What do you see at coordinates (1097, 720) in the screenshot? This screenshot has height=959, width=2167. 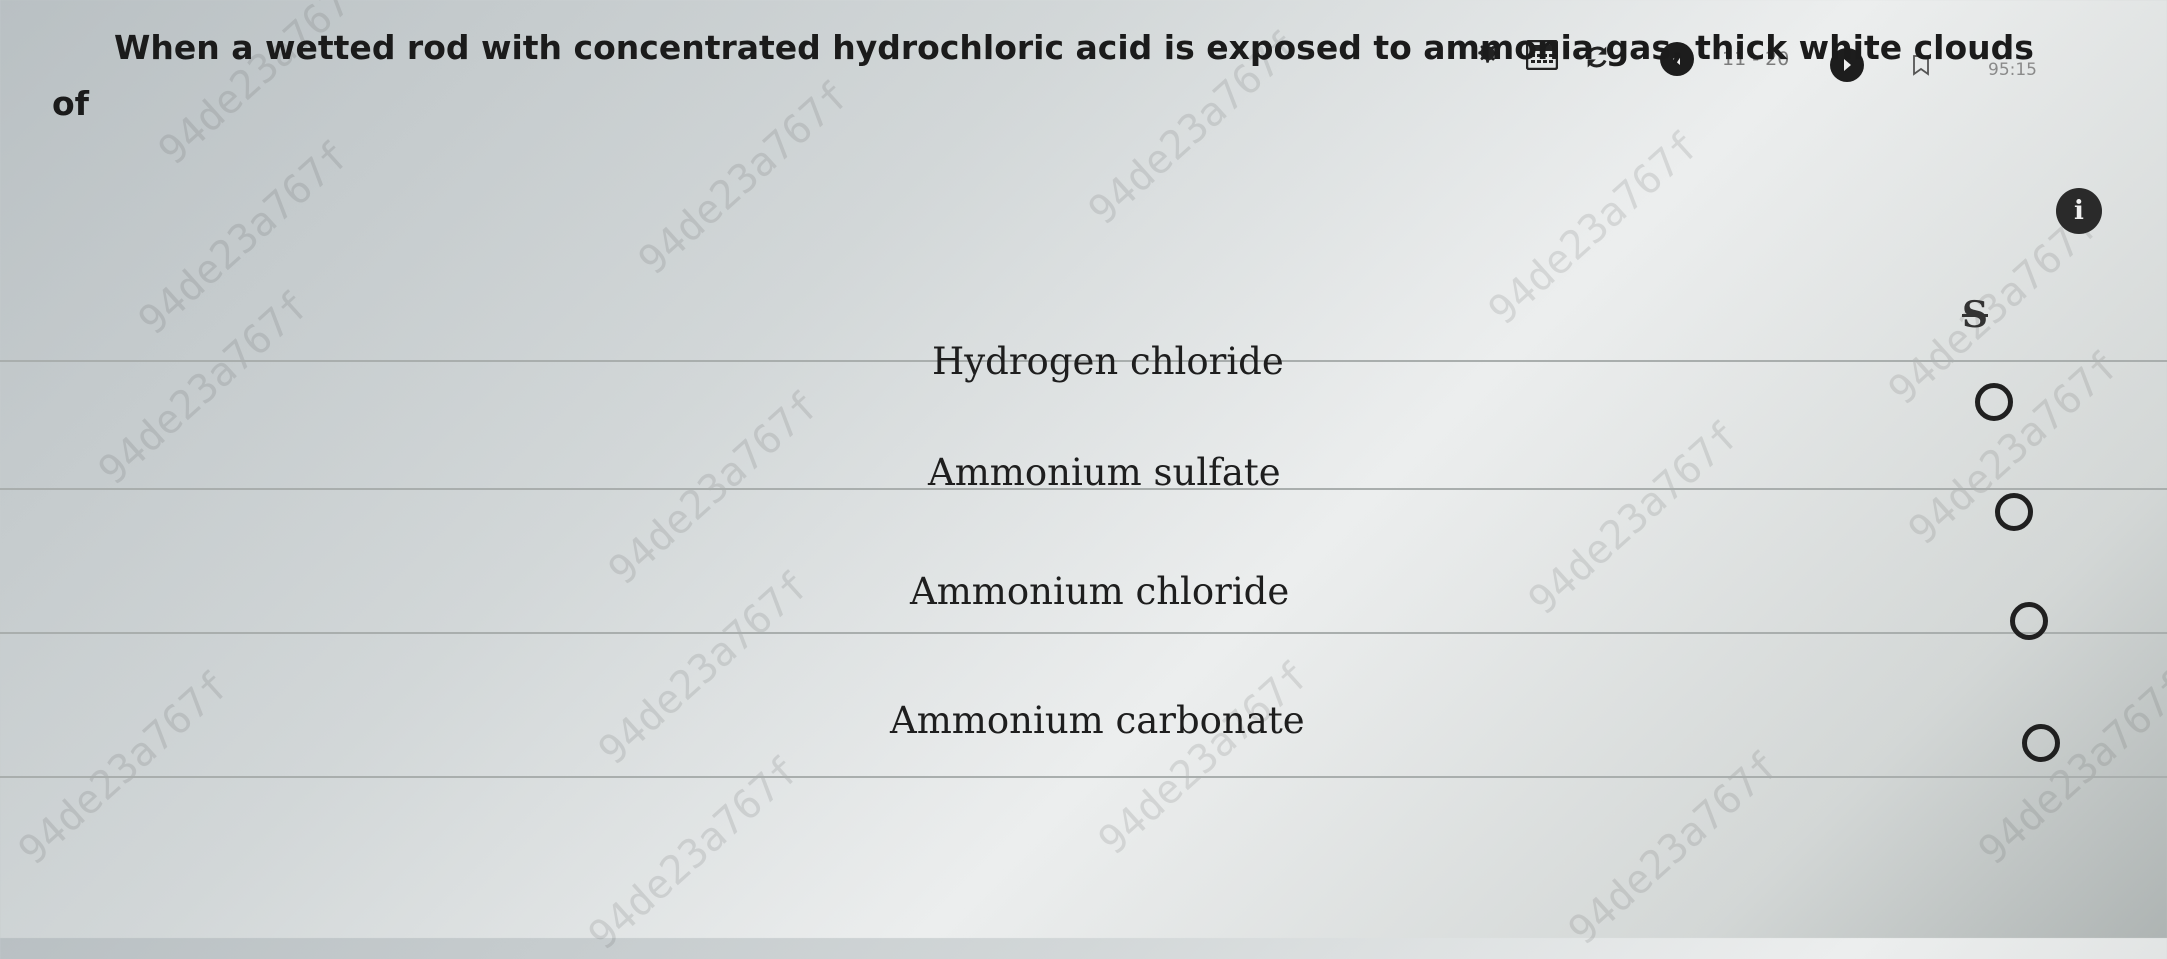 I see `answer-option-label: Ammonium carbonate` at bounding box center [1097, 720].